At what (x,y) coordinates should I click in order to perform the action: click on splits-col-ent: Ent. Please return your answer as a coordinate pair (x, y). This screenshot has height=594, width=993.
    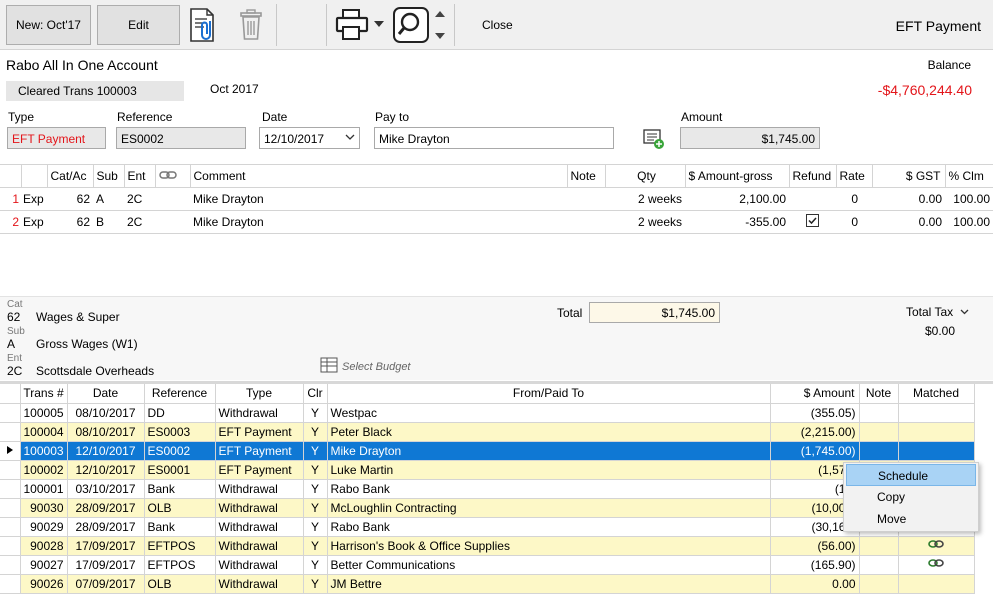
    Looking at the image, I should click on (140, 176).